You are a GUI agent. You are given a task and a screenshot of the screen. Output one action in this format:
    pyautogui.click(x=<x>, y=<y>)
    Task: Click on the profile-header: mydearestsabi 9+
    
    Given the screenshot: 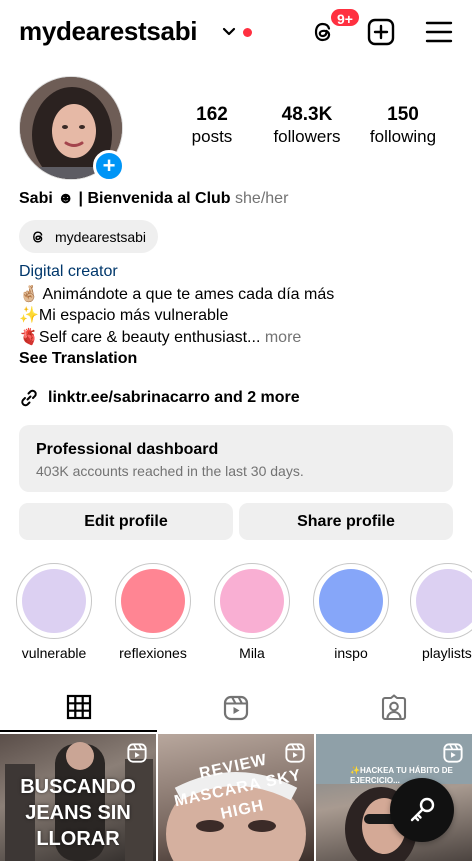 What is the action you would take?
    pyautogui.click(x=236, y=33)
    